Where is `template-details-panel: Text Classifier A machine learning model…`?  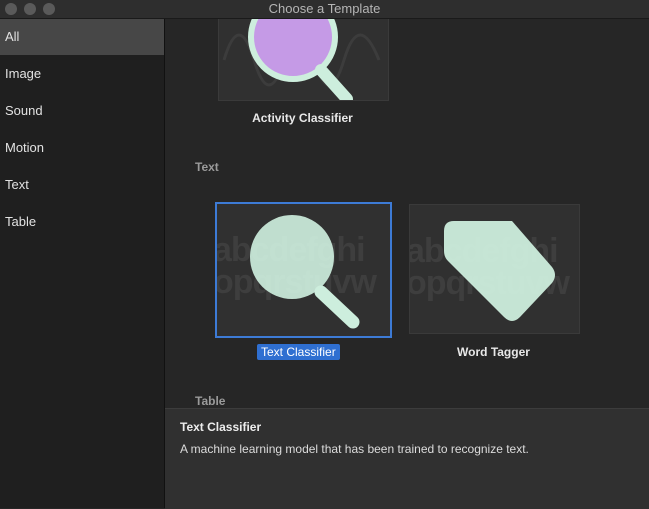
template-details-panel: Text Classifier A machine learning model… is located at coordinates (407, 458).